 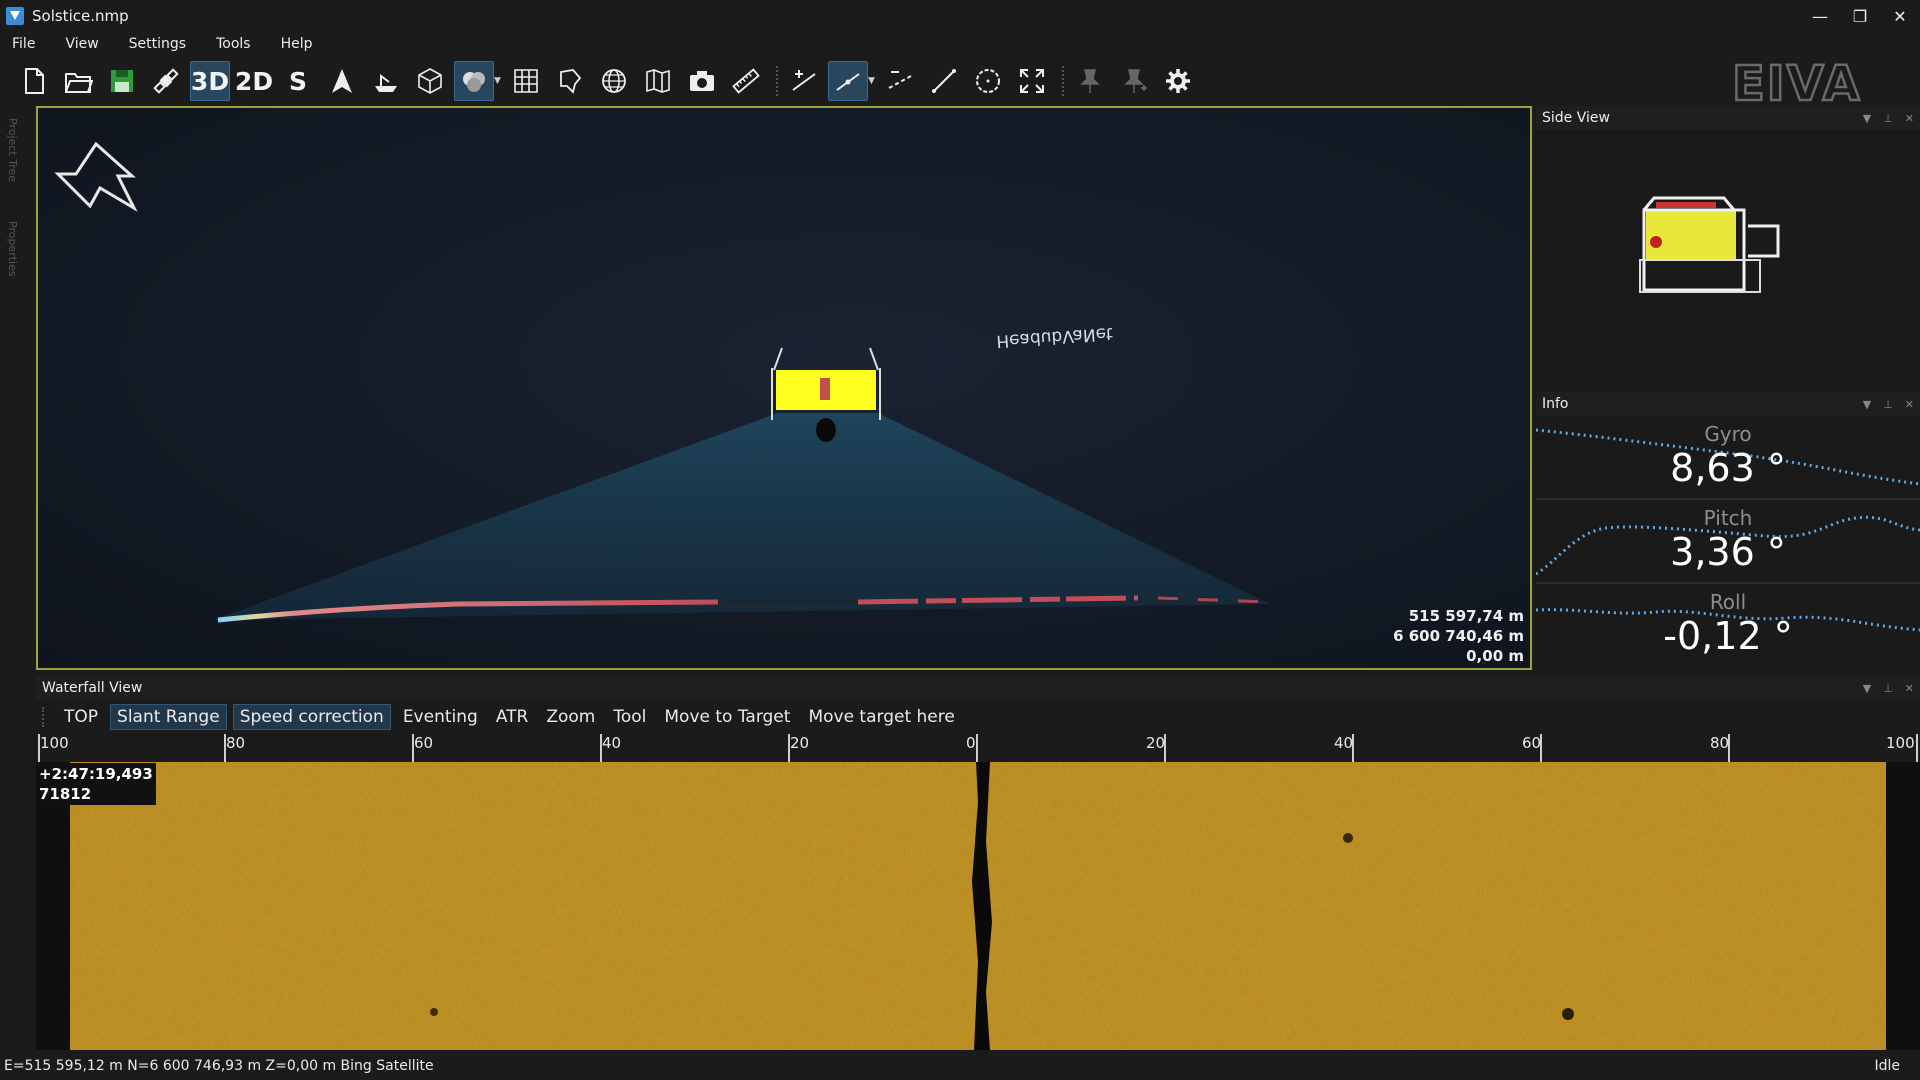 I want to click on sonar-beam-cone, so click(x=741, y=516).